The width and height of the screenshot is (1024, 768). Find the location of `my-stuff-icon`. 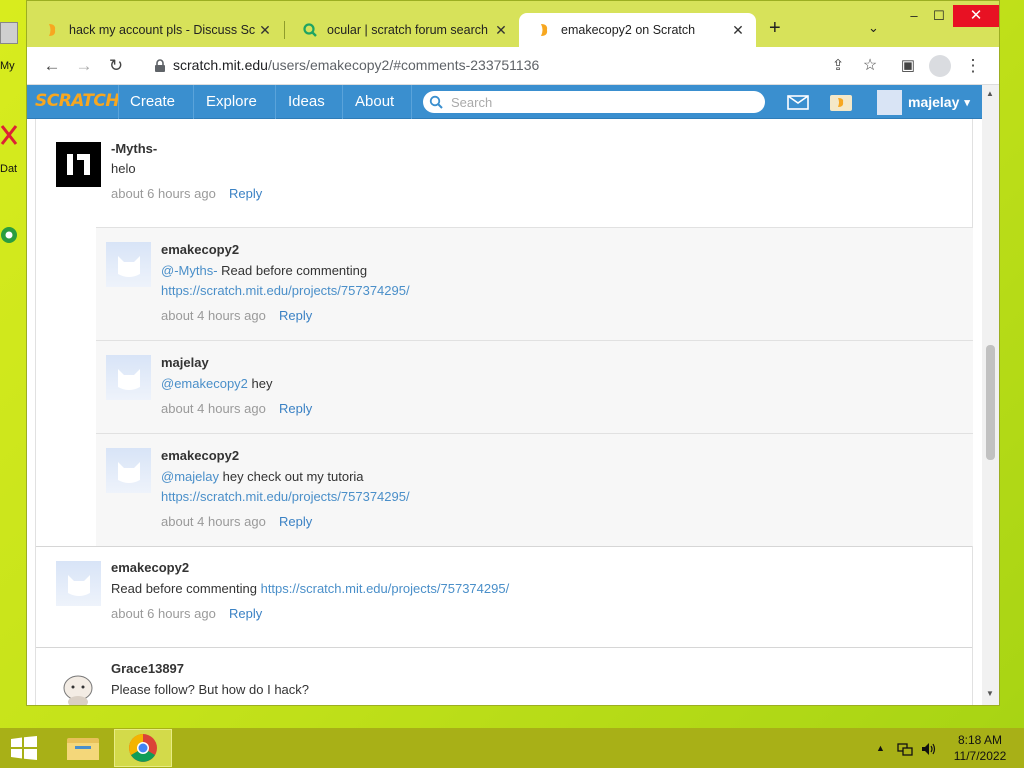

my-stuff-icon is located at coordinates (841, 102).